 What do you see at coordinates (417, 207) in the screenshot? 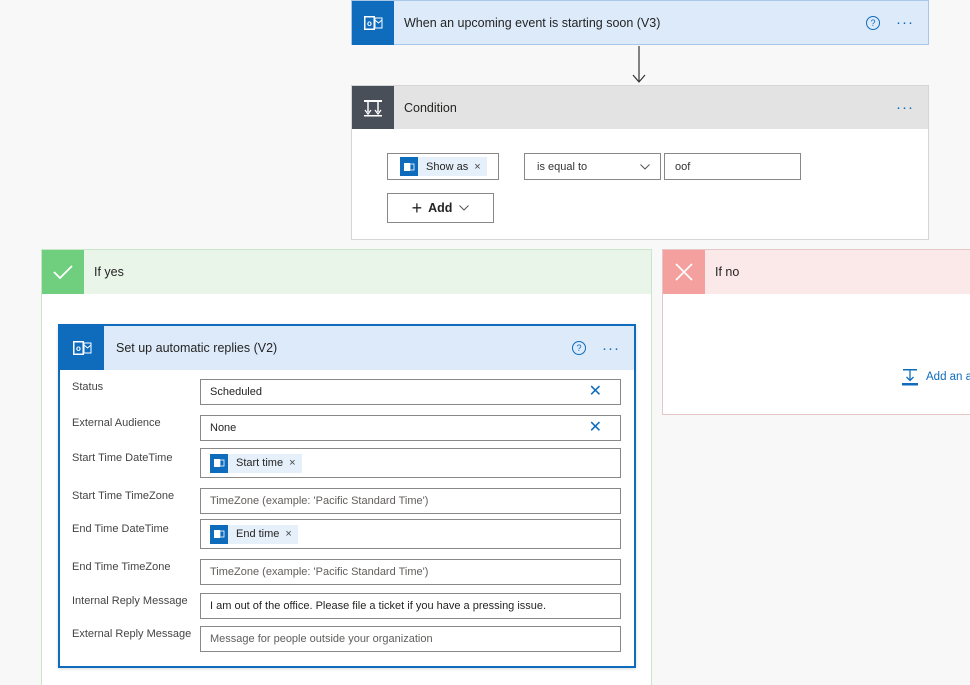
I see `plus-icon: +` at bounding box center [417, 207].